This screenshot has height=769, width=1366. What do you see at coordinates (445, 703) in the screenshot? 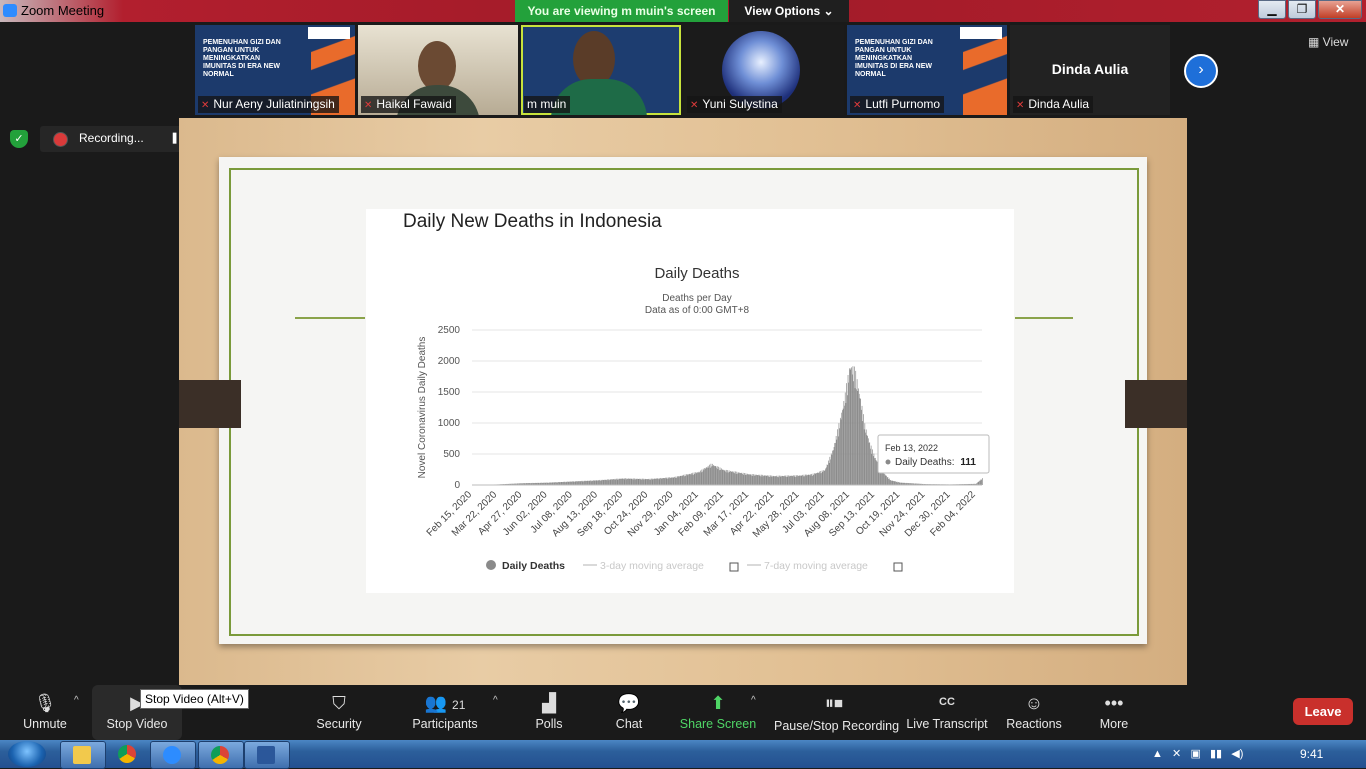
I see `participants-icon: 👥 21` at bounding box center [445, 703].